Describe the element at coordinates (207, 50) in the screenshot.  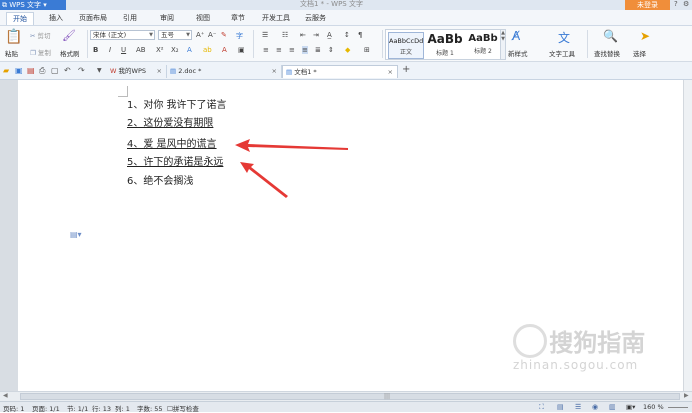
I see `highlight-icon: ab` at that location.